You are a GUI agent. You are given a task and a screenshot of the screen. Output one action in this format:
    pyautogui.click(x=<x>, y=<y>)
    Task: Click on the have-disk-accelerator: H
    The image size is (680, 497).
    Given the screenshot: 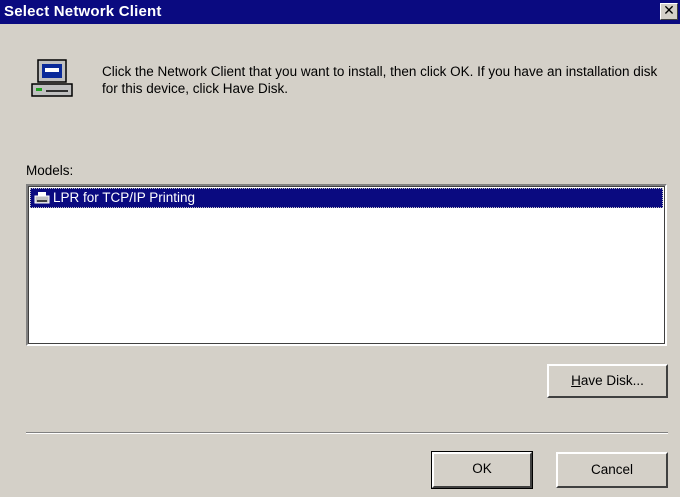 What is the action you would take?
    pyautogui.click(x=576, y=380)
    